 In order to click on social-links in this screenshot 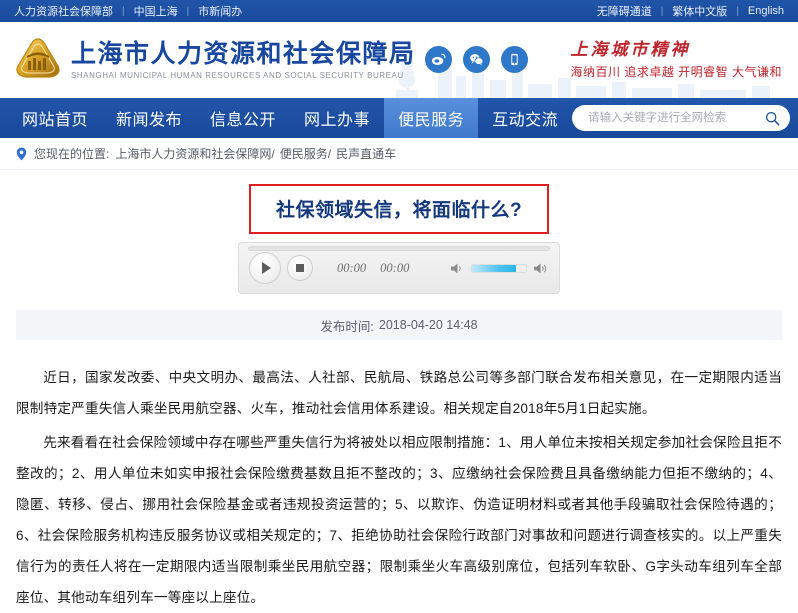, I will do `click(477, 60)`.